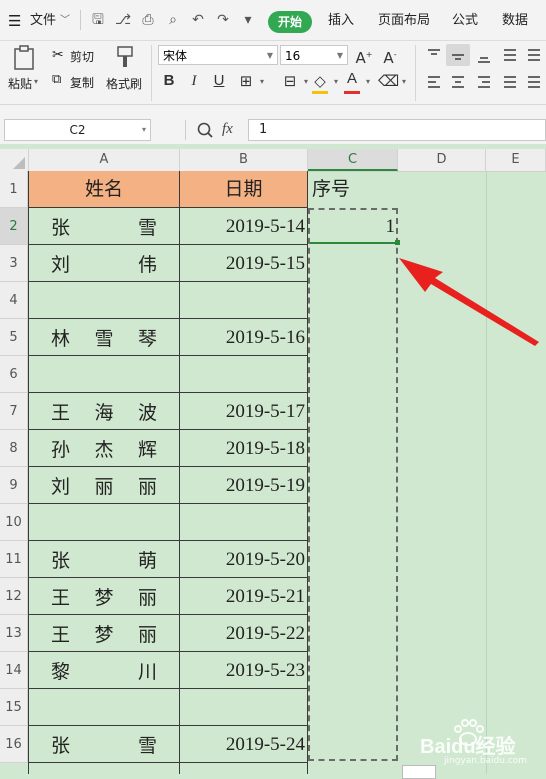 The width and height of the screenshot is (546, 779). I want to click on cell-a14: 黎川, so click(104, 670).